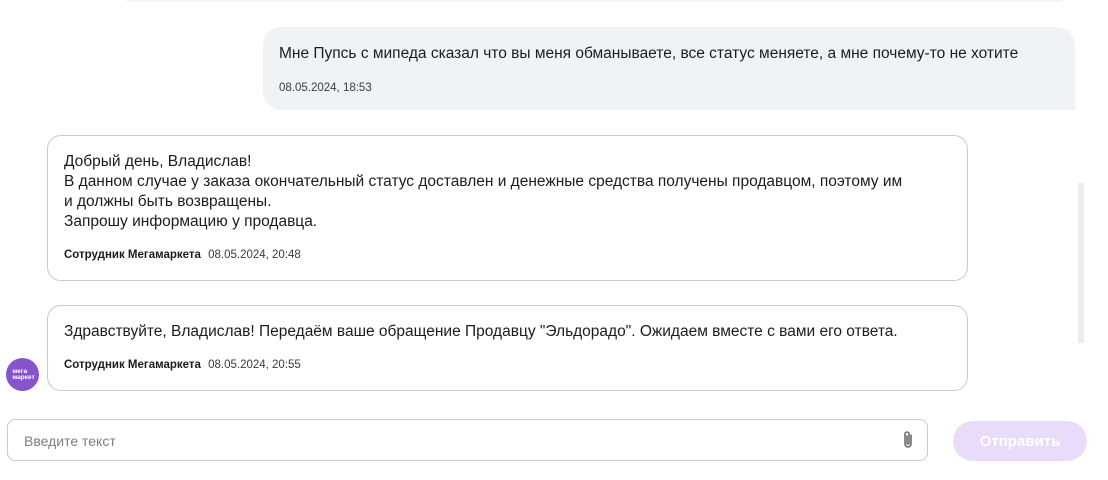 This screenshot has width=1108, height=480. I want to click on previous-message-bubble, so click(595, 1).